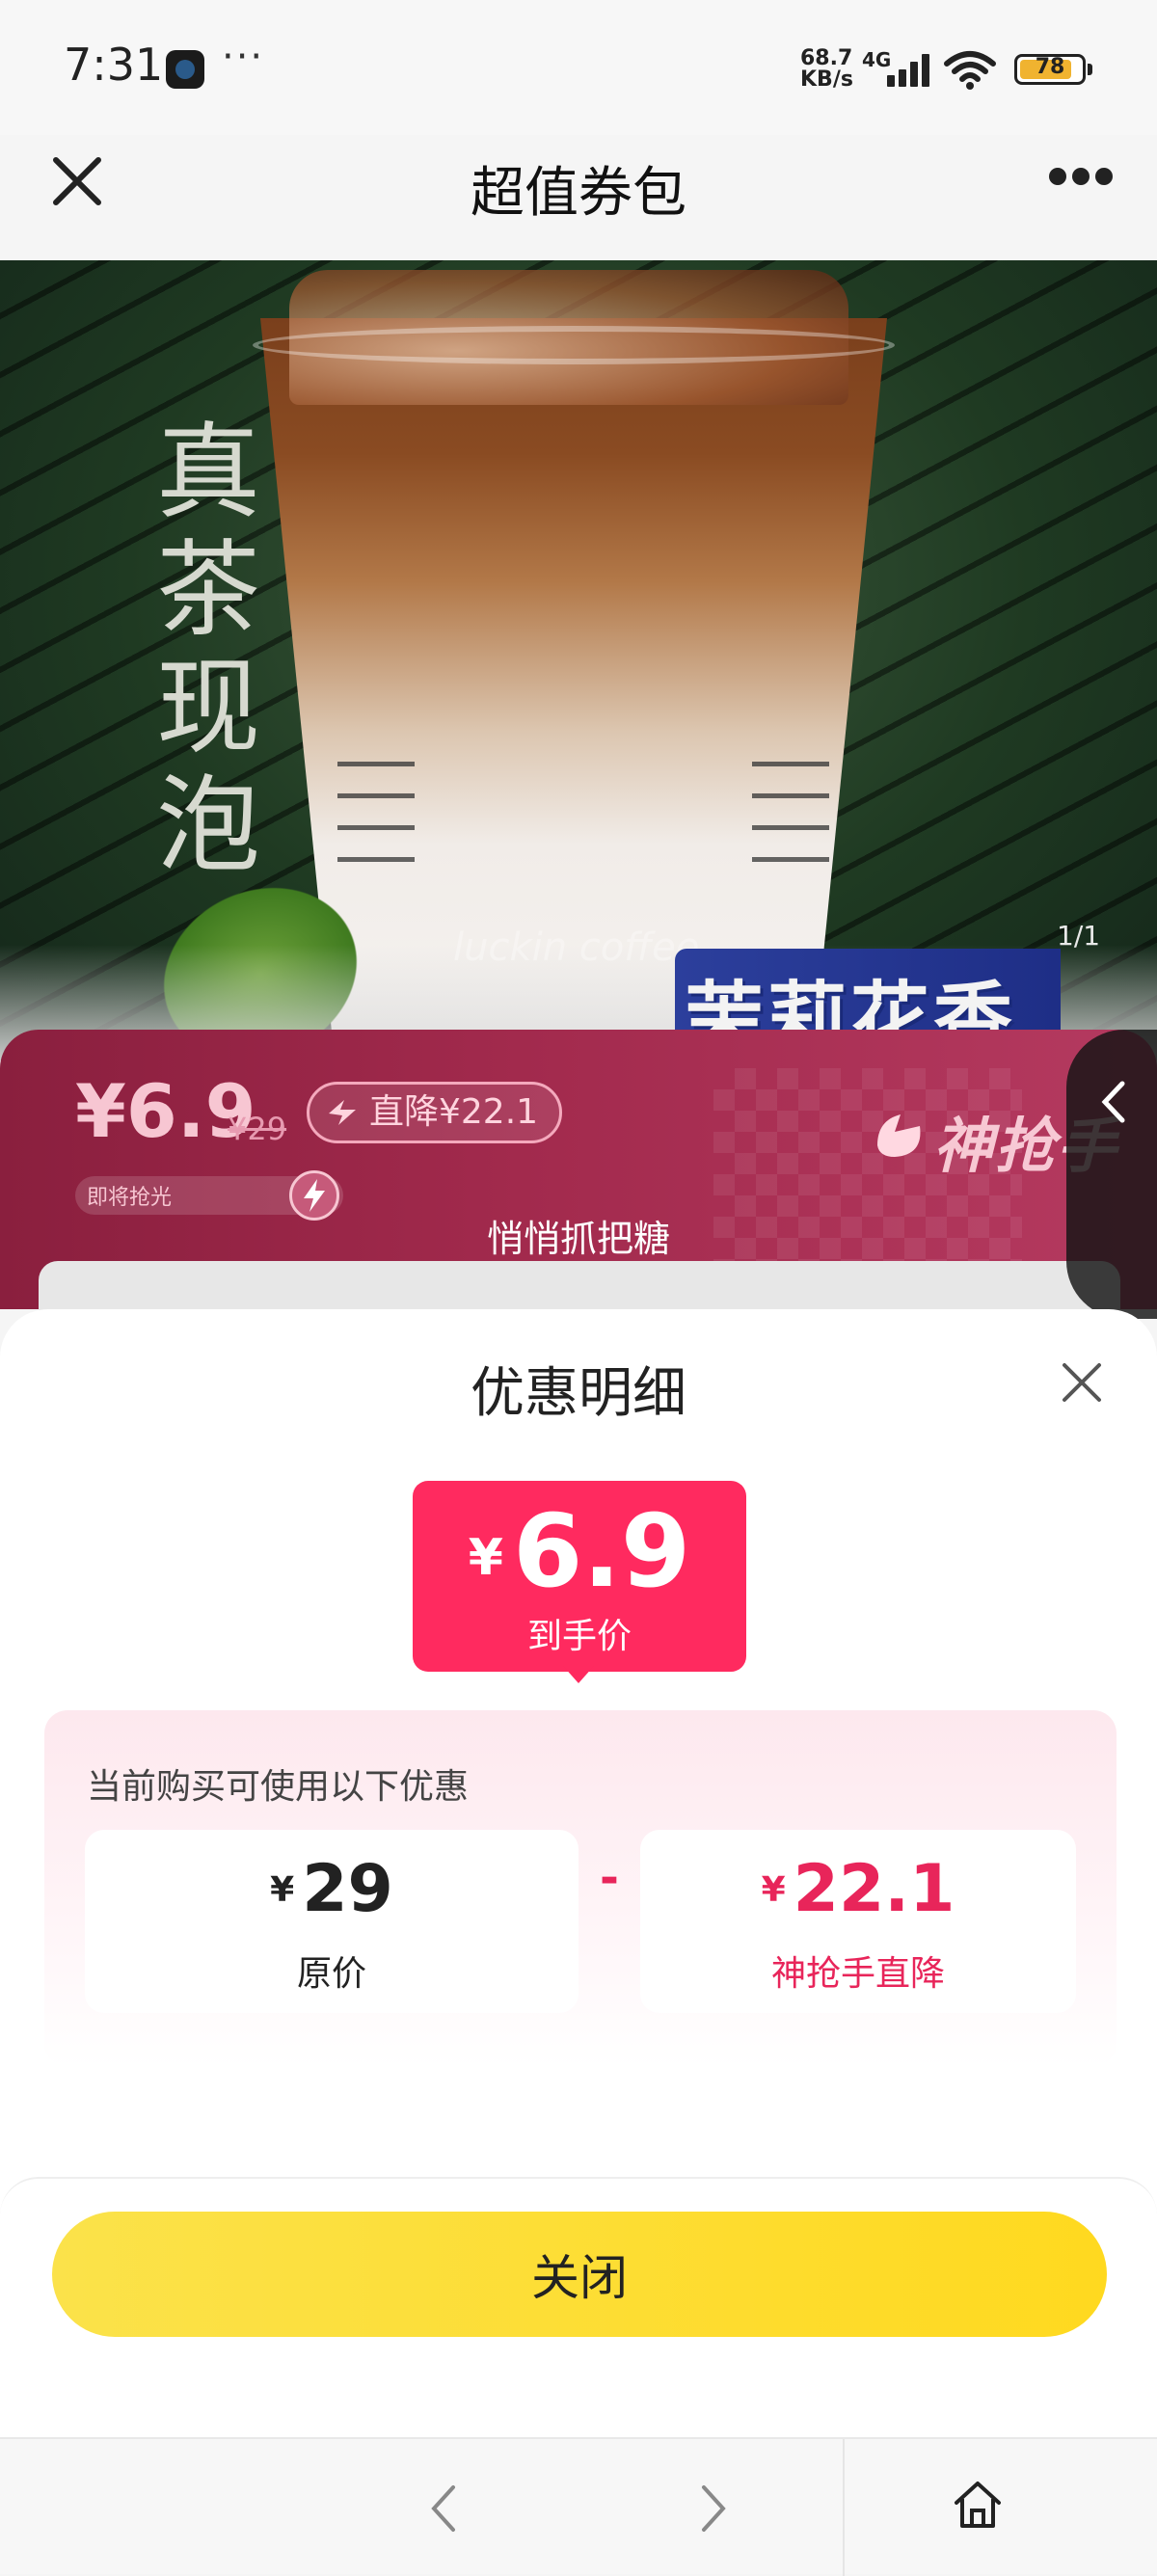  I want to click on lightning-icon, so click(342, 1113).